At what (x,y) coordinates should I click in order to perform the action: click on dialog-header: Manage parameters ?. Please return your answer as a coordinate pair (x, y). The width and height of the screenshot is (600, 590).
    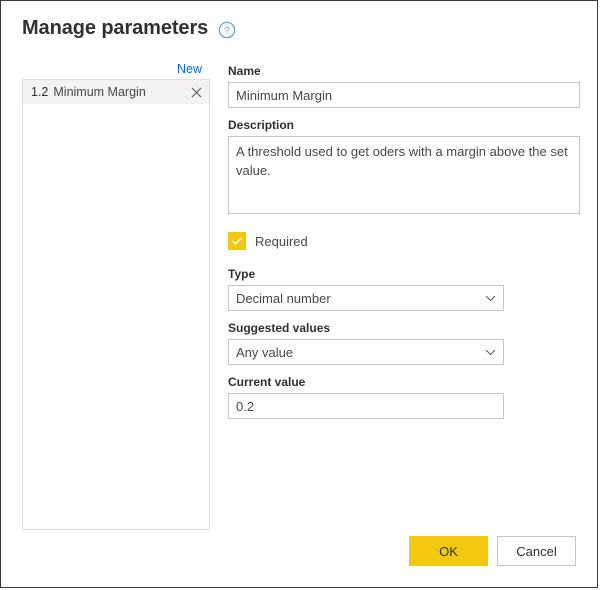
    Looking at the image, I should click on (129, 28).